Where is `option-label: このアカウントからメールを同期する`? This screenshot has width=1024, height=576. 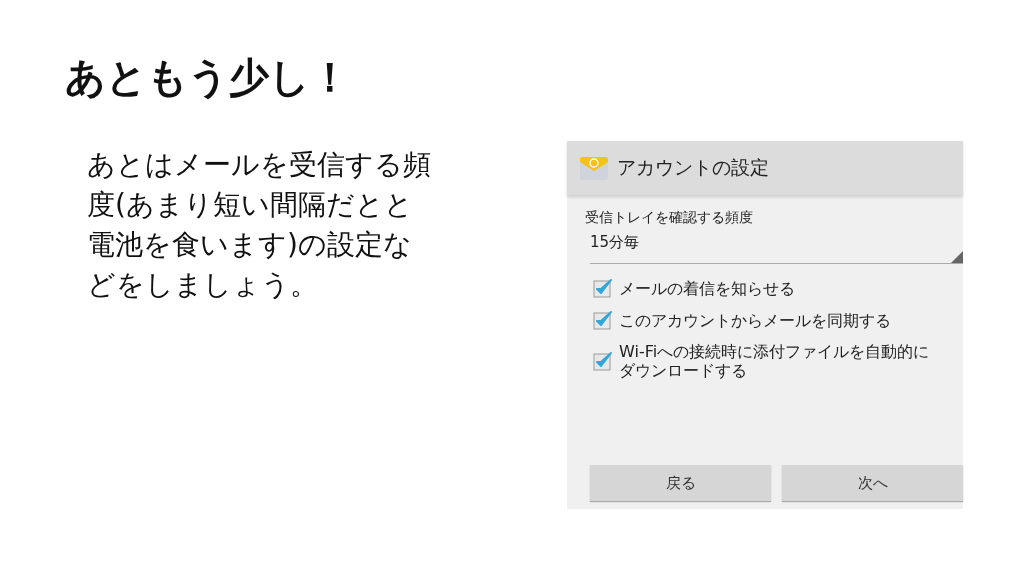
option-label: このアカウントからメールを同期する is located at coordinates (755, 320).